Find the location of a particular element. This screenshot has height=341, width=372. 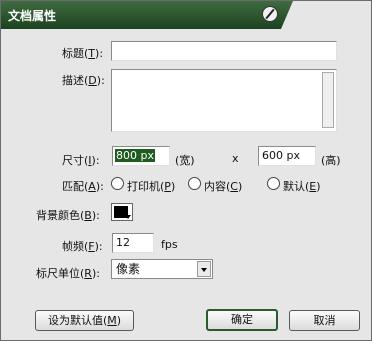

radio-content is located at coordinates (194, 183).